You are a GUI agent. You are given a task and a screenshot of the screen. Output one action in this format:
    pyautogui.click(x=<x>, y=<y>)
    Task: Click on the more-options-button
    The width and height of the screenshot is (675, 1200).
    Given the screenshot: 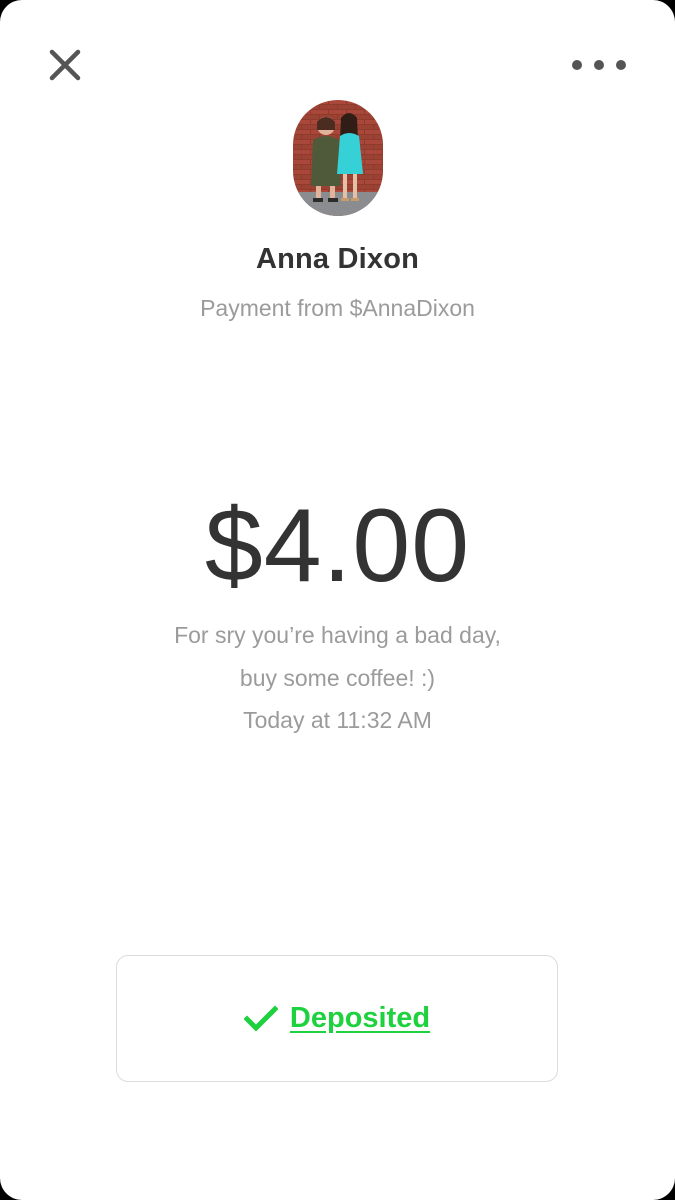 What is the action you would take?
    pyautogui.click(x=599, y=65)
    